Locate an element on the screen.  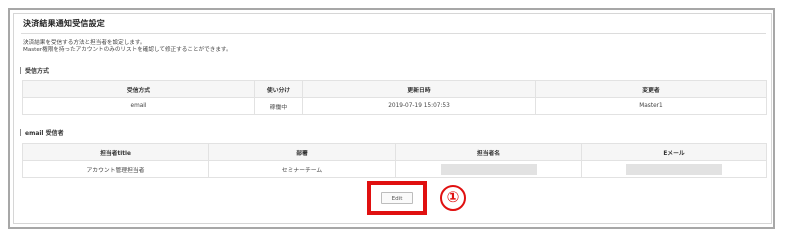
email-cell is located at coordinates (674, 169).